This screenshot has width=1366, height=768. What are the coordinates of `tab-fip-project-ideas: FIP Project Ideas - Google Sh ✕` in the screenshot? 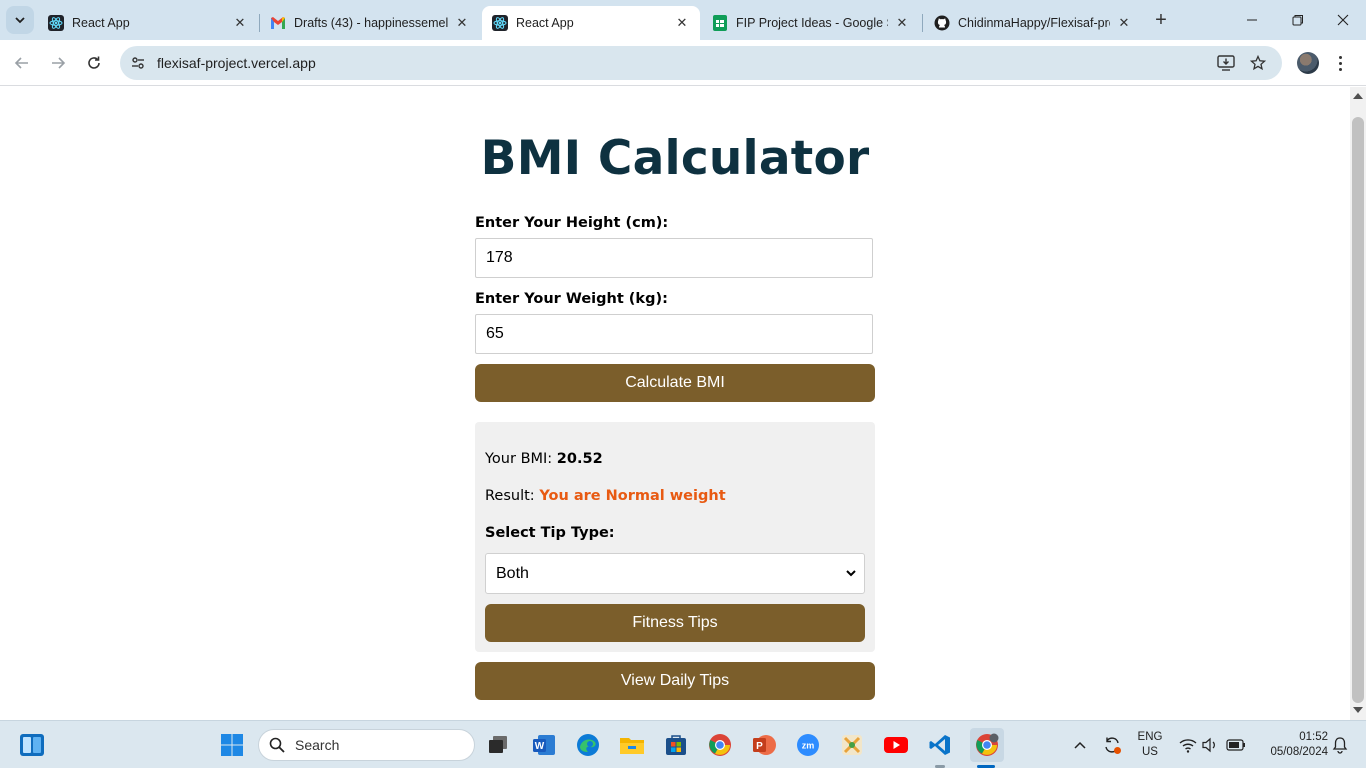 It's located at (811, 23).